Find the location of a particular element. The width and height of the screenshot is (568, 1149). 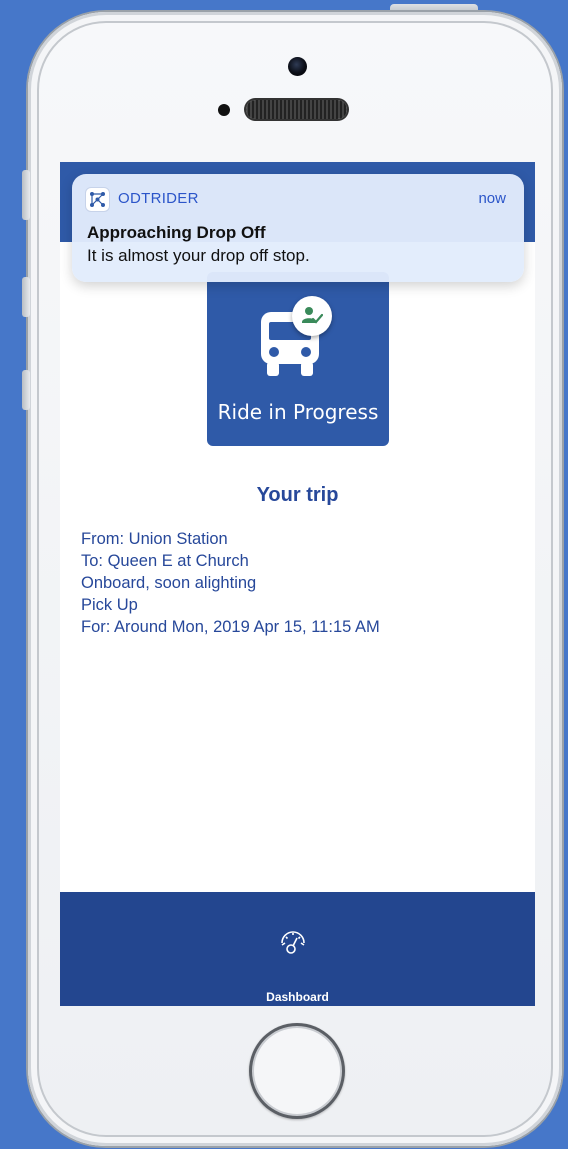

trip-heading: Your trip is located at coordinates (297, 495).